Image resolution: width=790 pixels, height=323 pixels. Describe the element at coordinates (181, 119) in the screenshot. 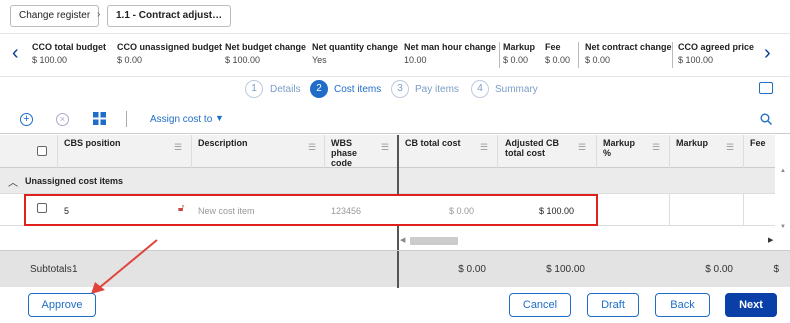

I see `assign-cost-to-dropdown: Assign cost to` at that location.